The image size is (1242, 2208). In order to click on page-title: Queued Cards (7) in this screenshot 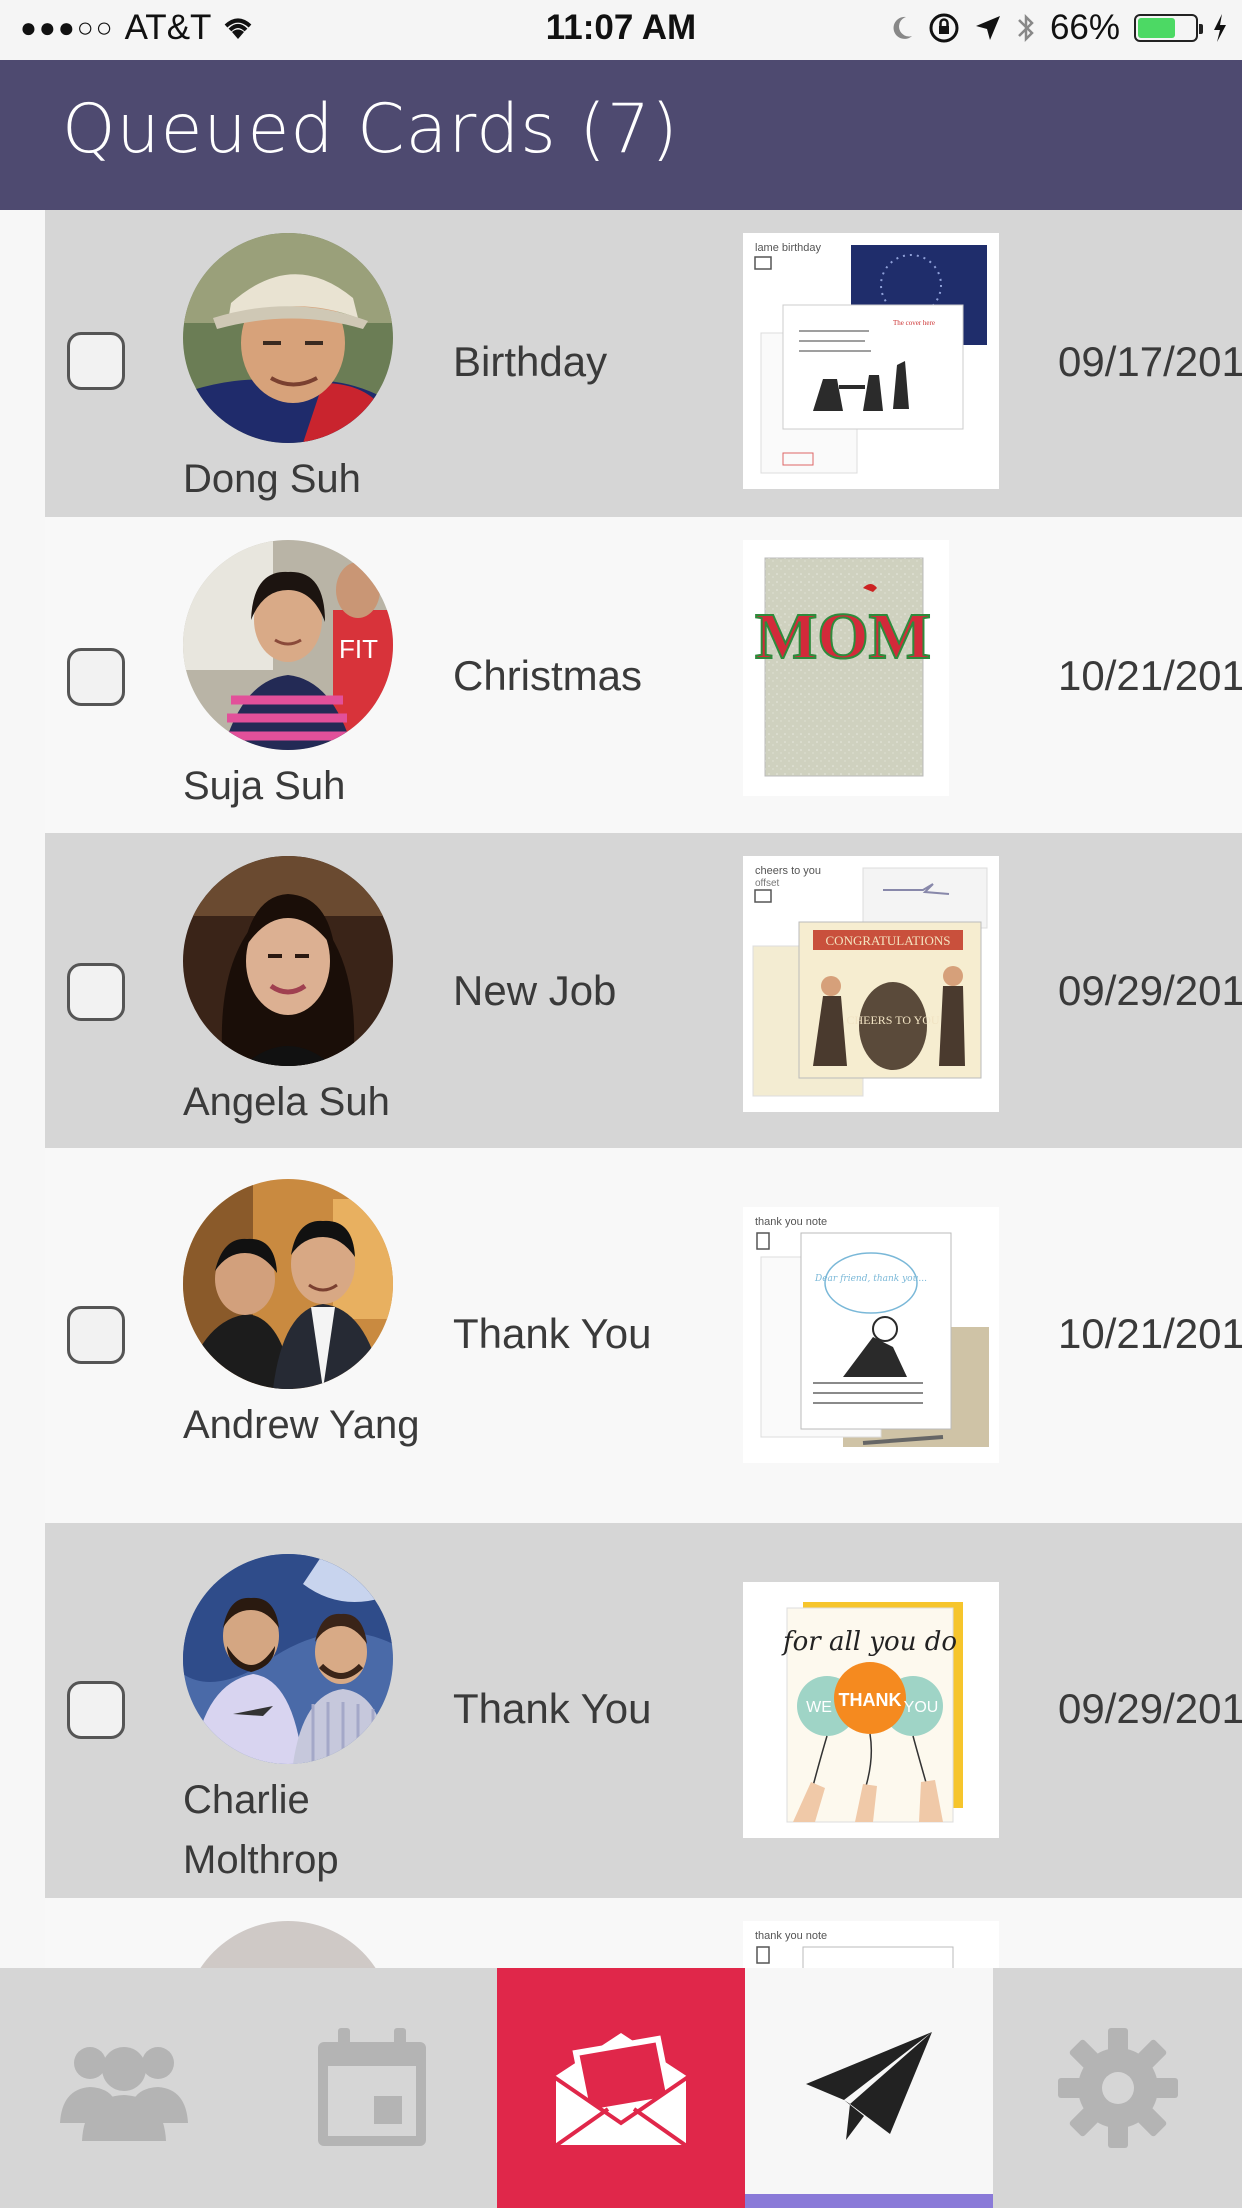, I will do `click(370, 129)`.